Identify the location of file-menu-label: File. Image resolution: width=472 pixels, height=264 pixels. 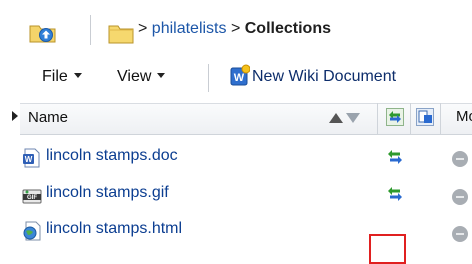
(55, 76).